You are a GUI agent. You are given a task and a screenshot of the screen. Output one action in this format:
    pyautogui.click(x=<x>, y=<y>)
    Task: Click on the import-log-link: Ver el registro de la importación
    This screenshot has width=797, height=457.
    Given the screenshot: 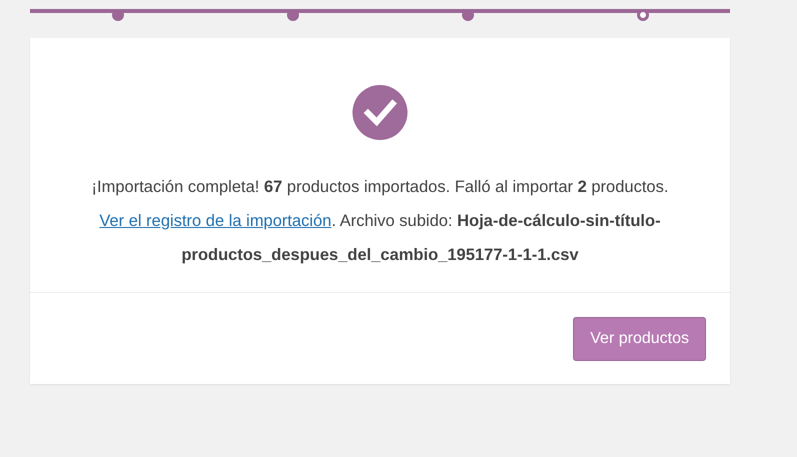 What is the action you would take?
    pyautogui.click(x=215, y=221)
    